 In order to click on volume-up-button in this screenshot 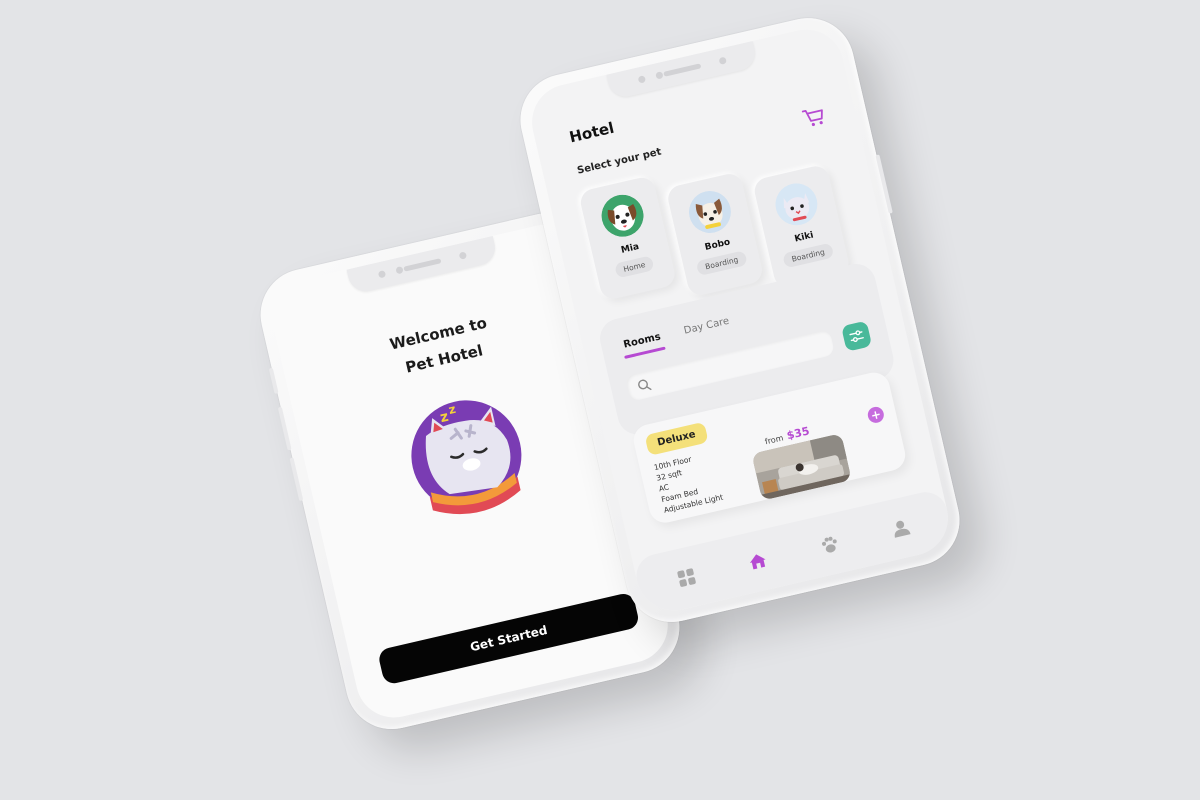, I will do `click(284, 428)`.